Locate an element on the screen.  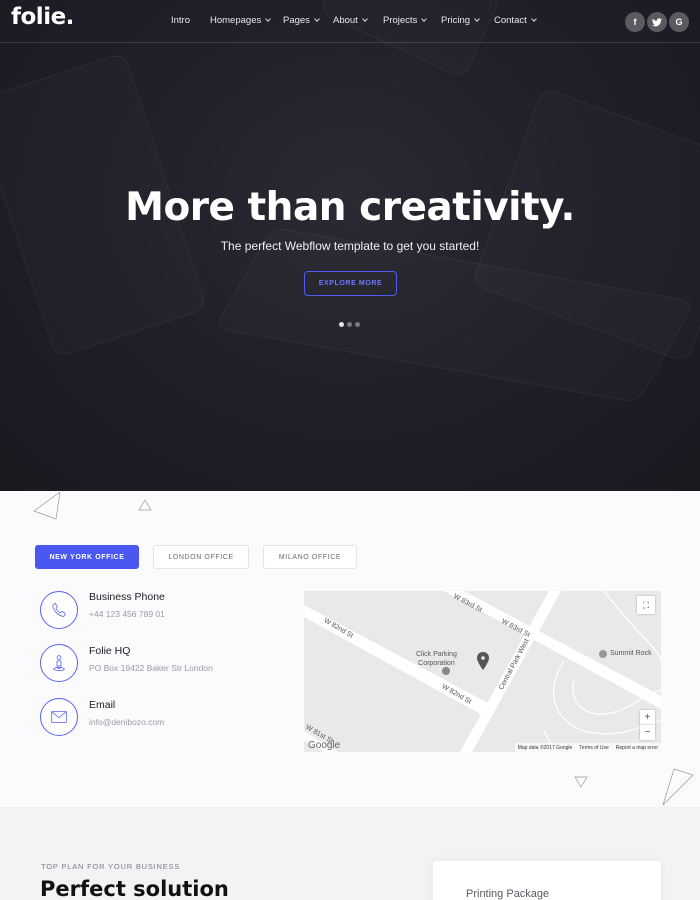
explore-more-button: EXPLORE MORE is located at coordinates (350, 283).